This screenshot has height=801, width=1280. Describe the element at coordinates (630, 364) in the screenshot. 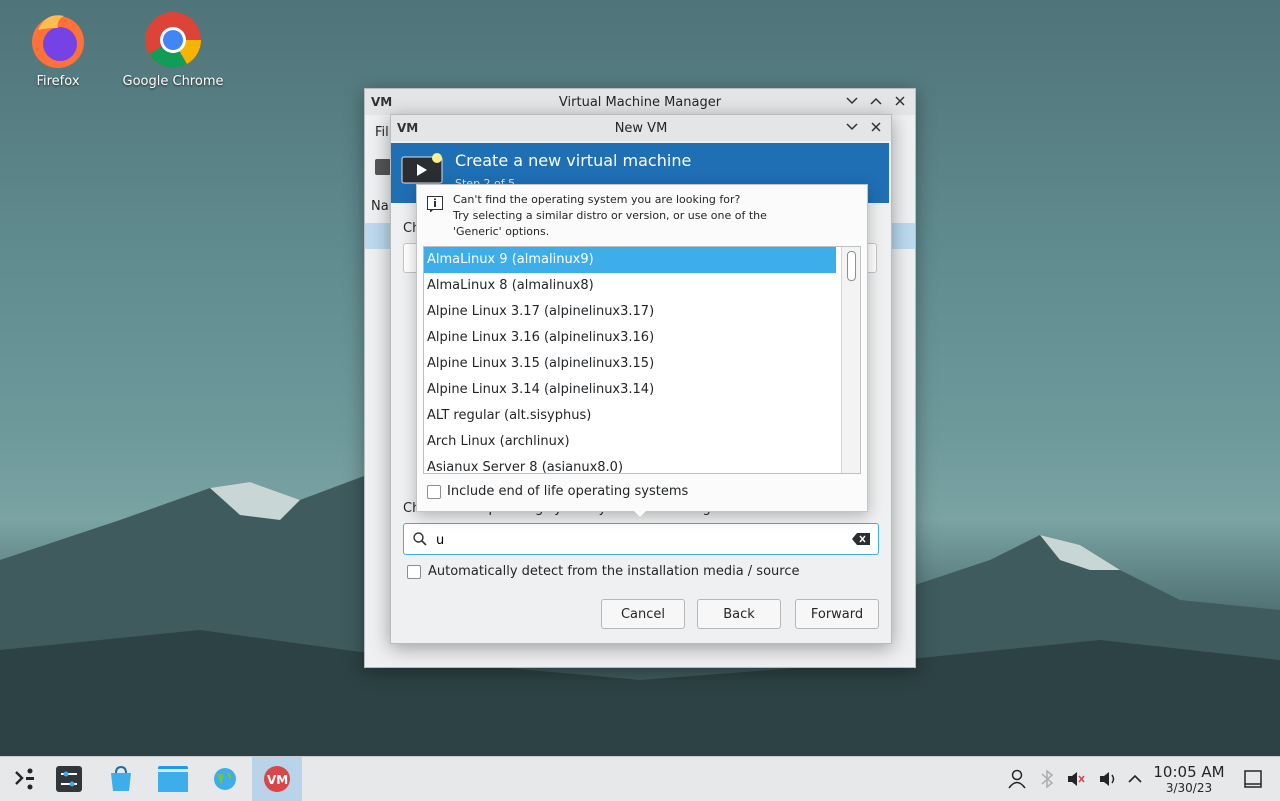

I see `list-item: Alpine Linux 3.15 (alpinelinux3.15)` at that location.